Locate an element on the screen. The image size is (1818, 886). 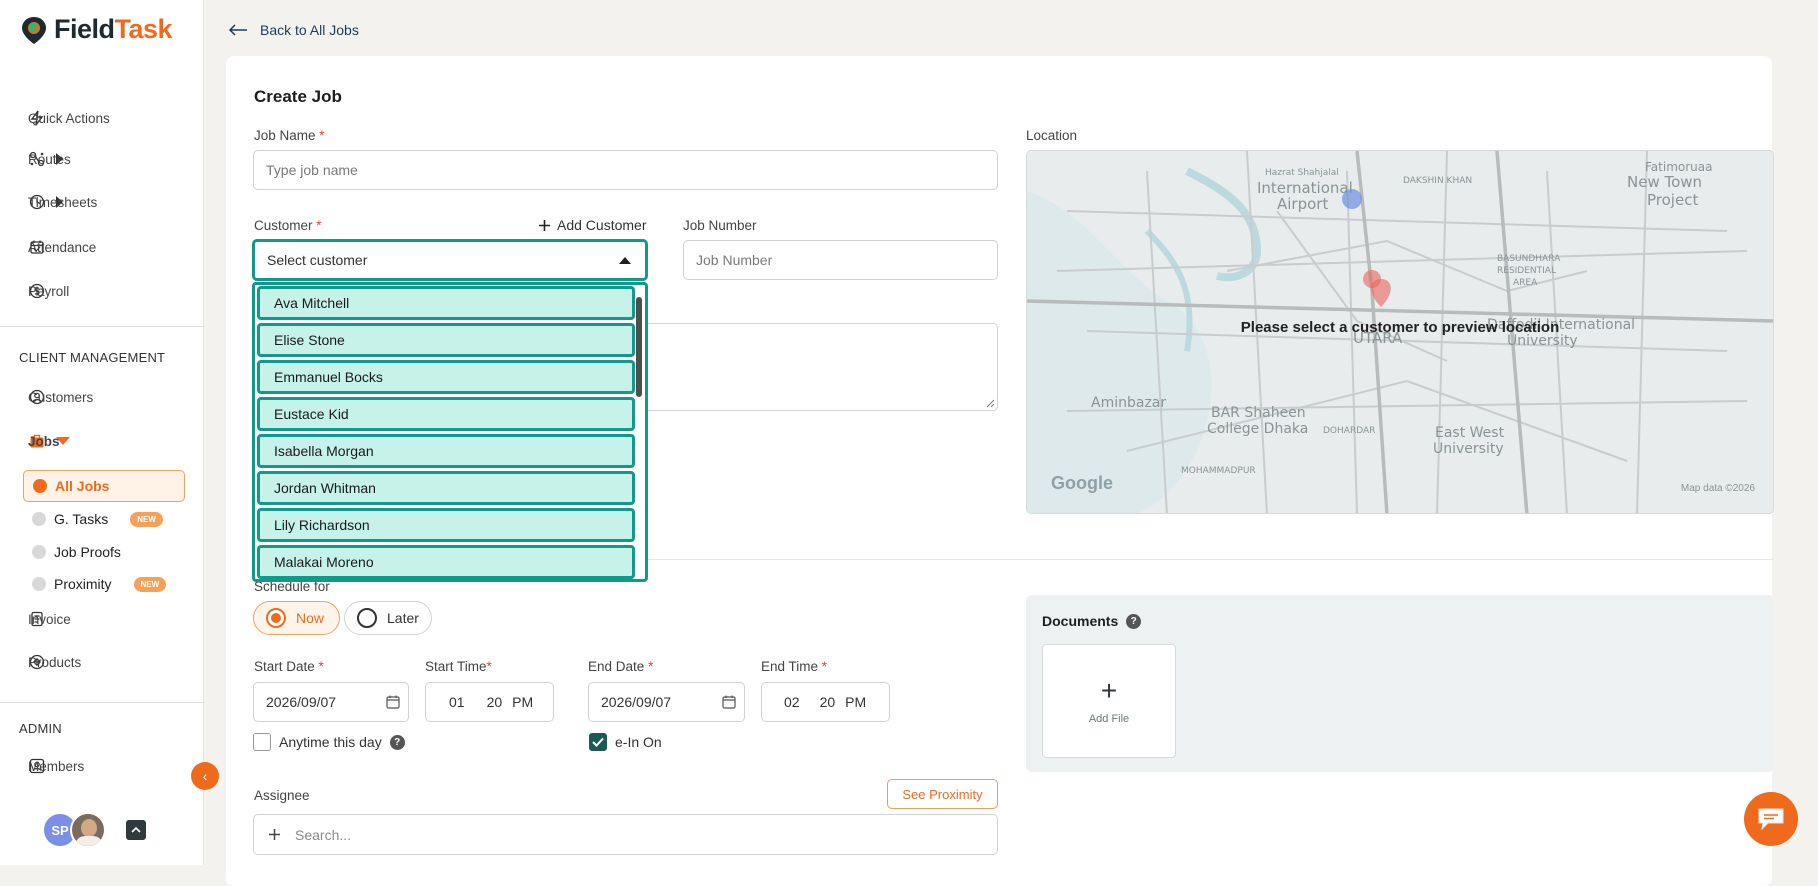
svg-text: University is located at coordinates (1468, 449).